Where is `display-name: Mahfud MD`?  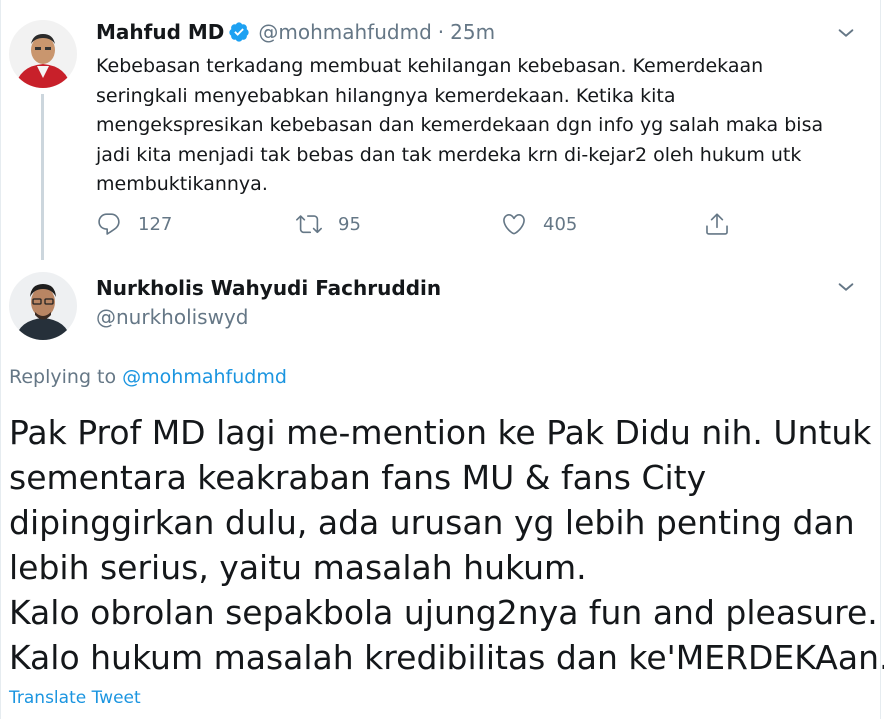 display-name: Mahfud MD is located at coordinates (160, 32).